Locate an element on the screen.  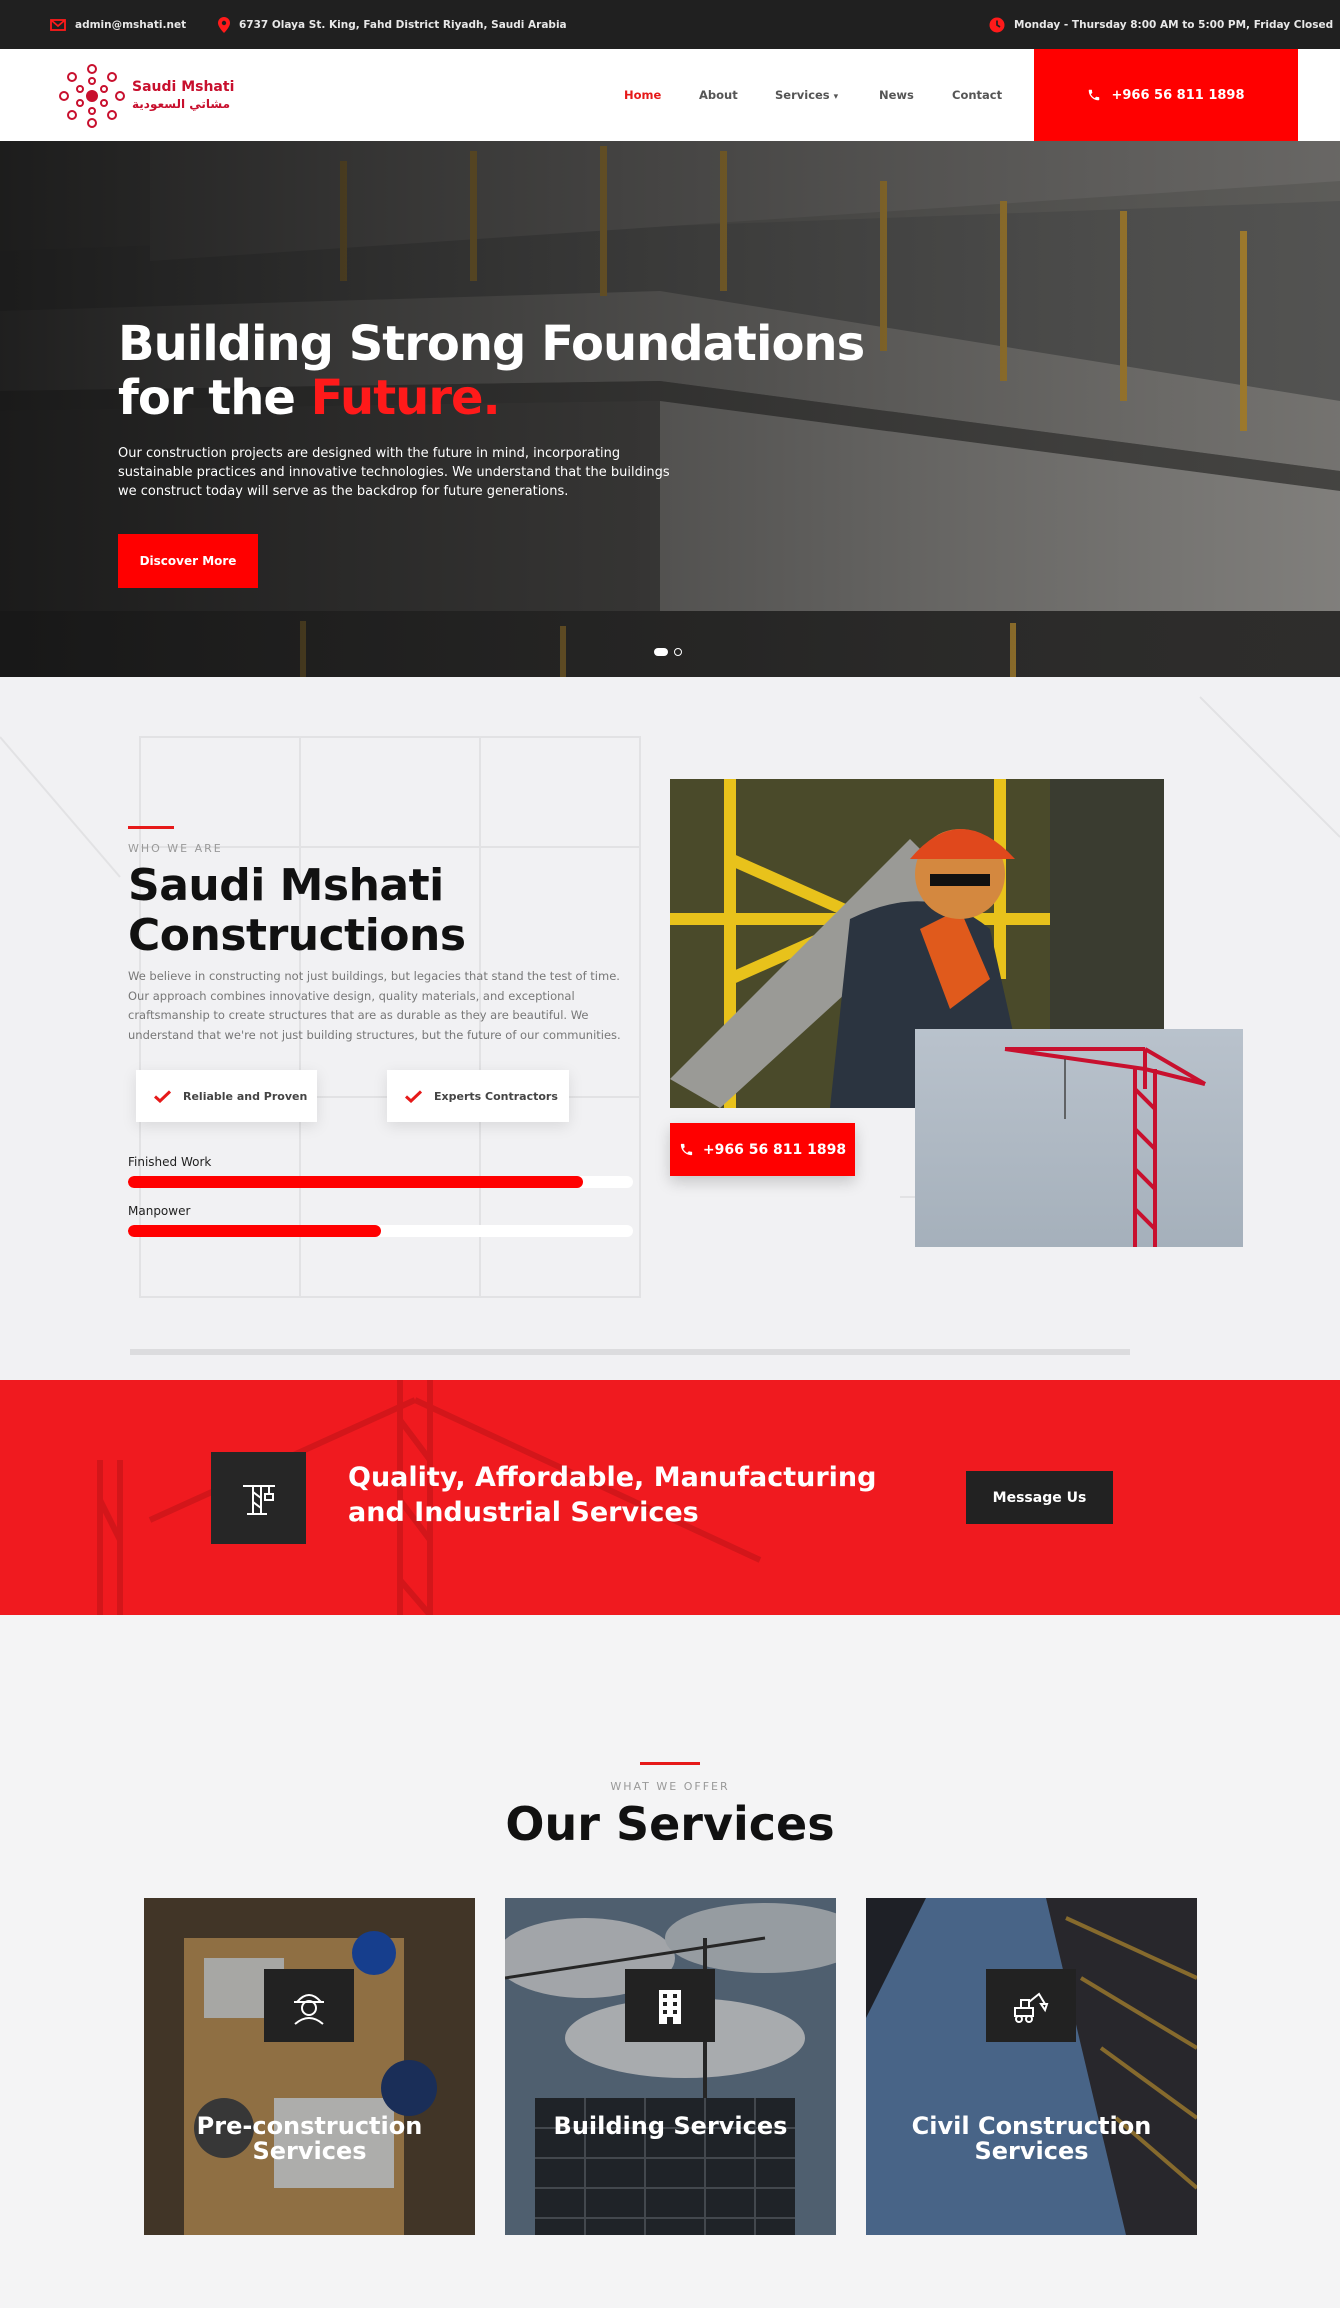
slider-dot-active is located at coordinates (661, 652).